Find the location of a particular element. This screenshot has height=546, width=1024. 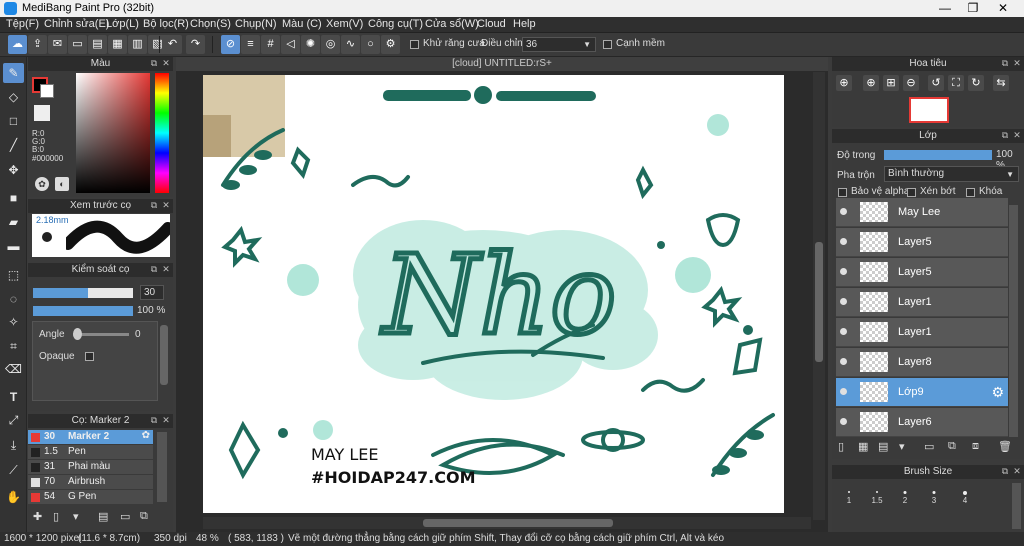

color-history-icon: ◐ is located at coordinates (62, 184).